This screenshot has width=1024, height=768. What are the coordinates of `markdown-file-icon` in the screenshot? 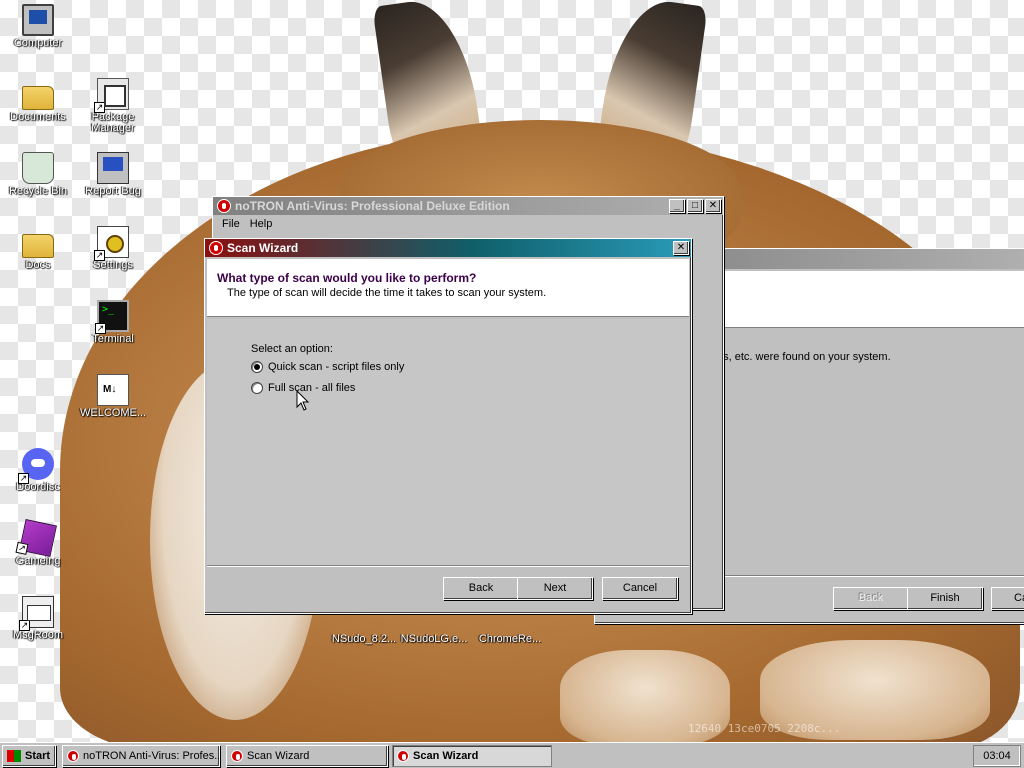 It's located at (113, 390).